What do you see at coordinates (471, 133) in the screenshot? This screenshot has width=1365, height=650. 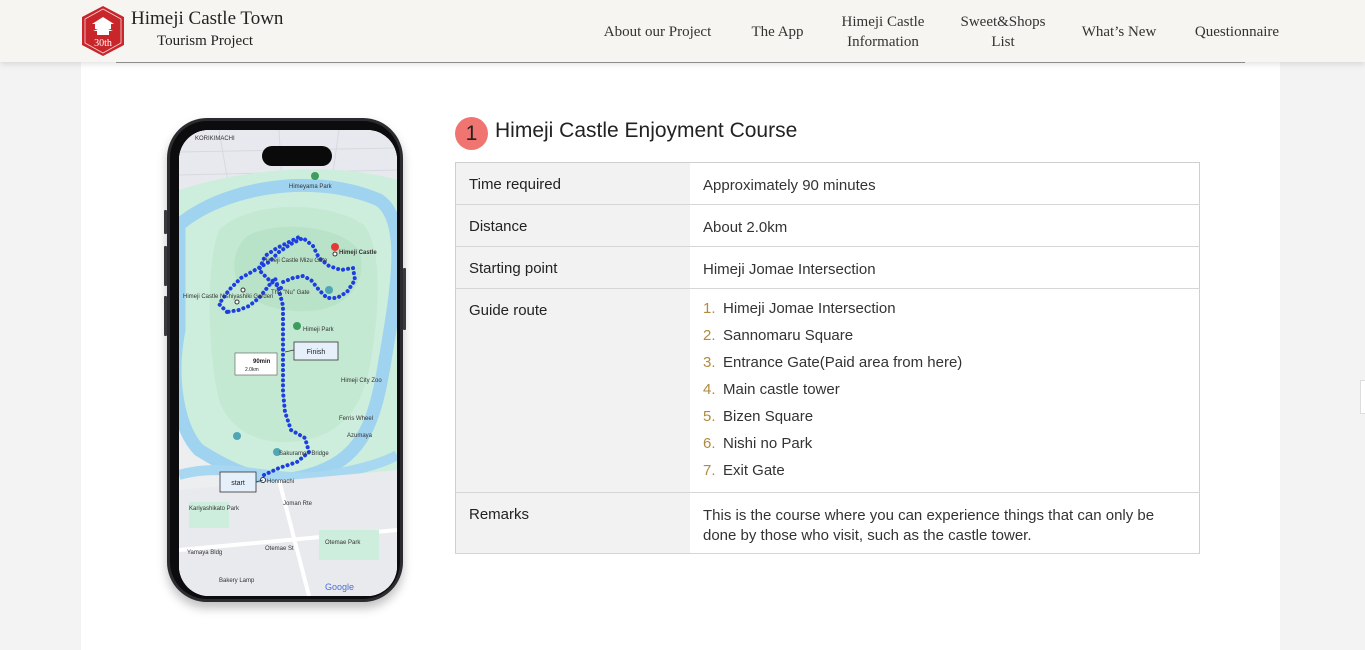 I see `course-number-badge: 1` at bounding box center [471, 133].